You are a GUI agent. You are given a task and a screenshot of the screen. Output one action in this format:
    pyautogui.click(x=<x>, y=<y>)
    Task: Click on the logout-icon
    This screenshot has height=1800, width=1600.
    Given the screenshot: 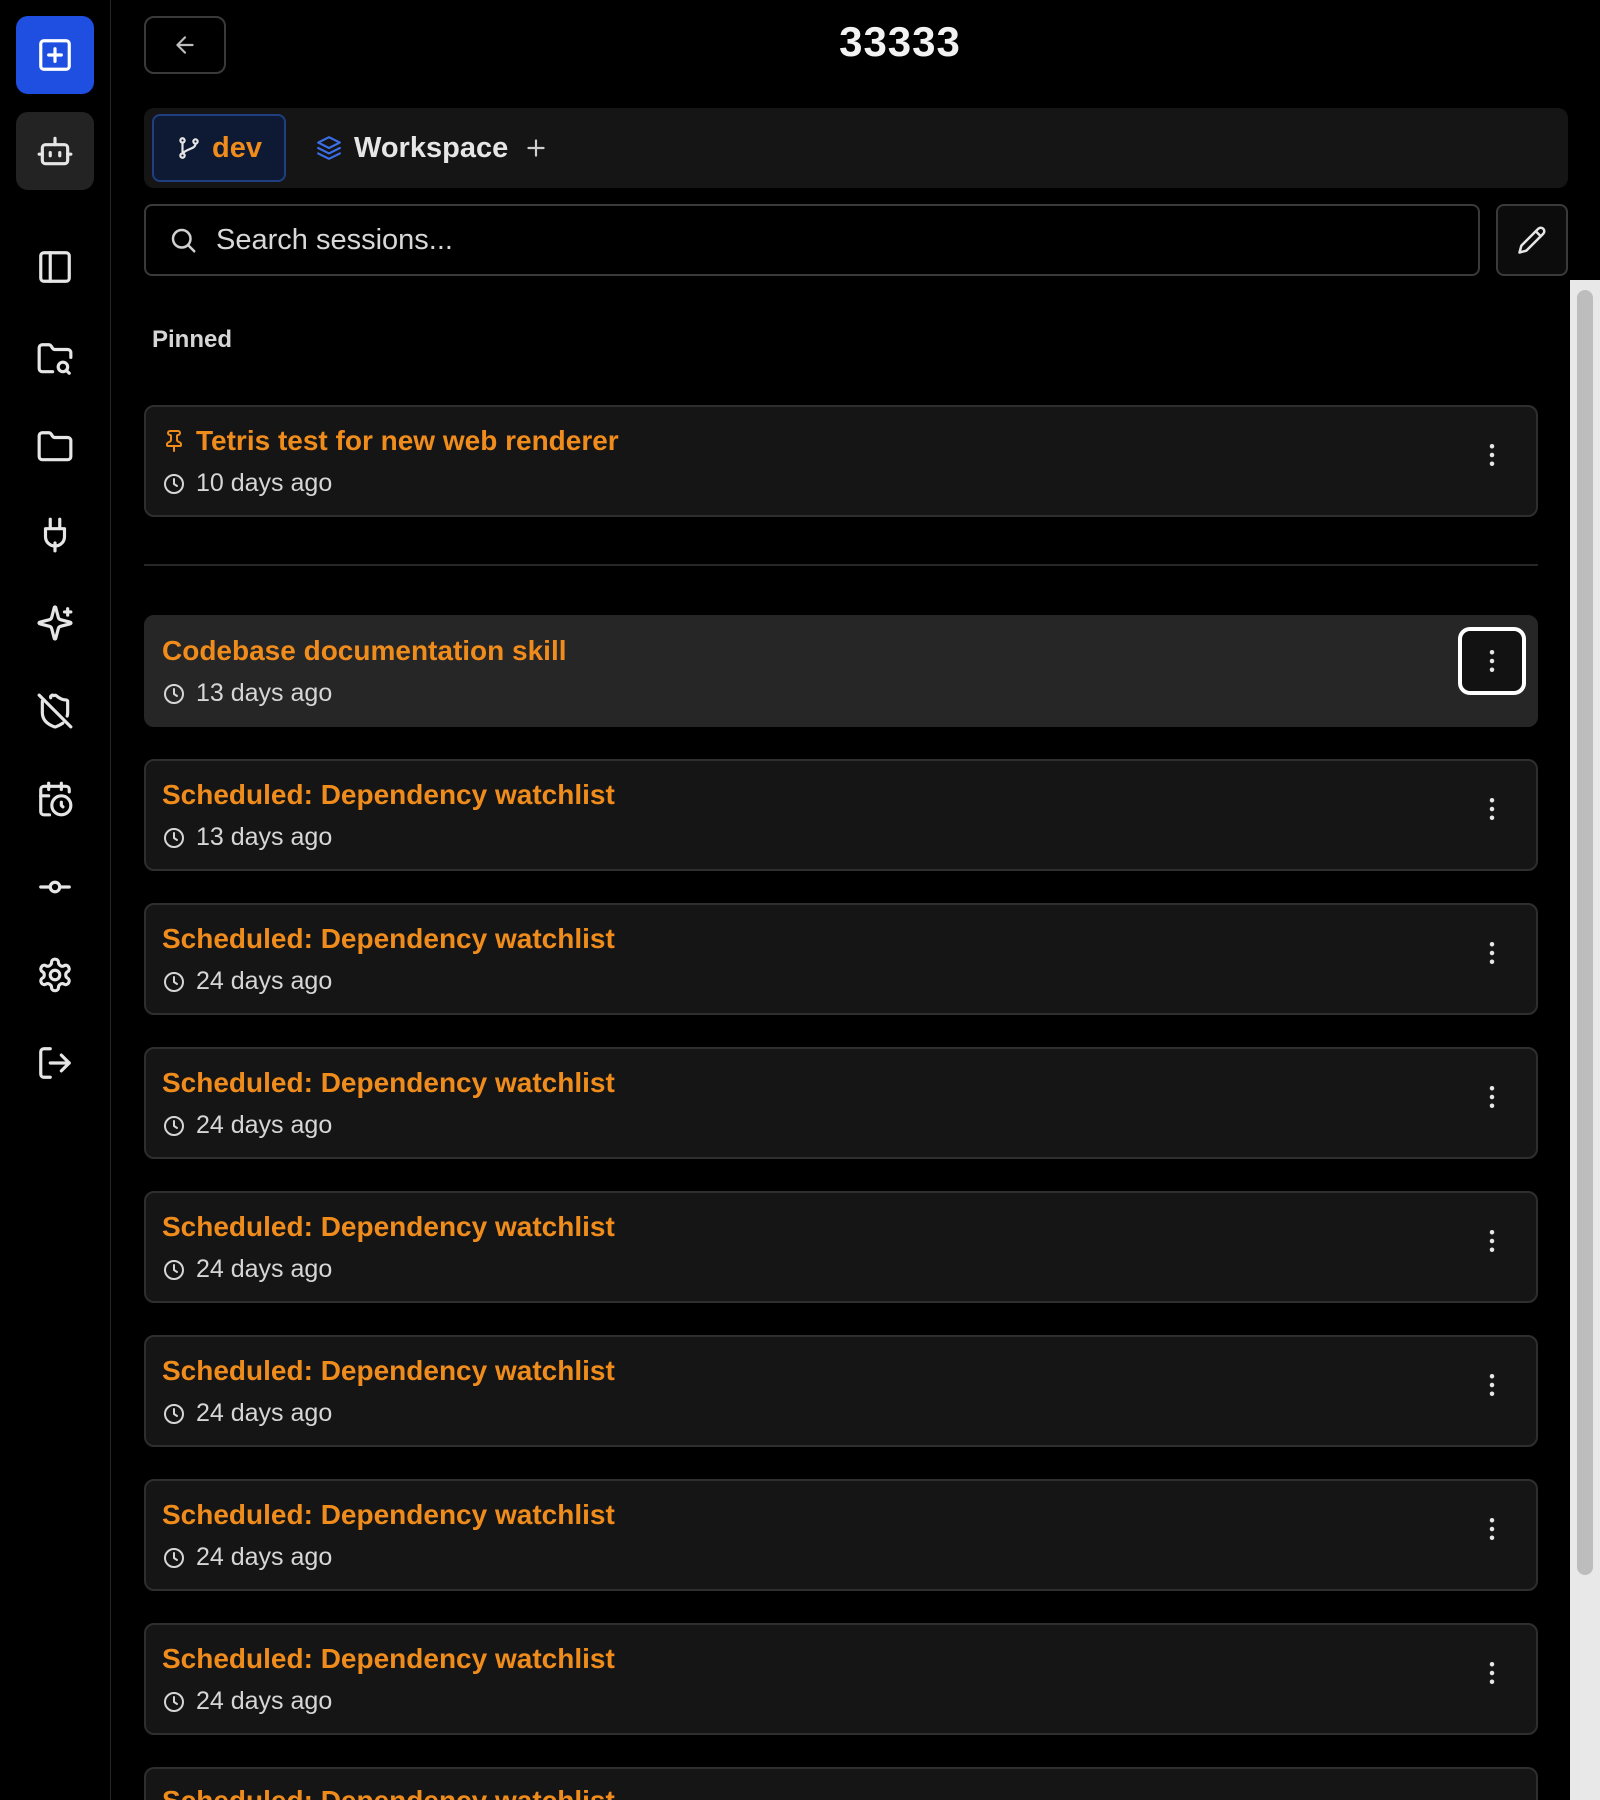 What is the action you would take?
    pyautogui.click(x=55, y=1063)
    